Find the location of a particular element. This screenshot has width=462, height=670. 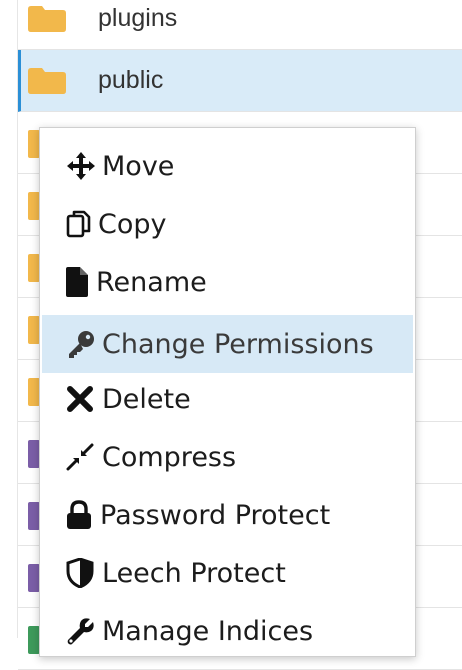

menu-item-label: Move is located at coordinates (138, 166).